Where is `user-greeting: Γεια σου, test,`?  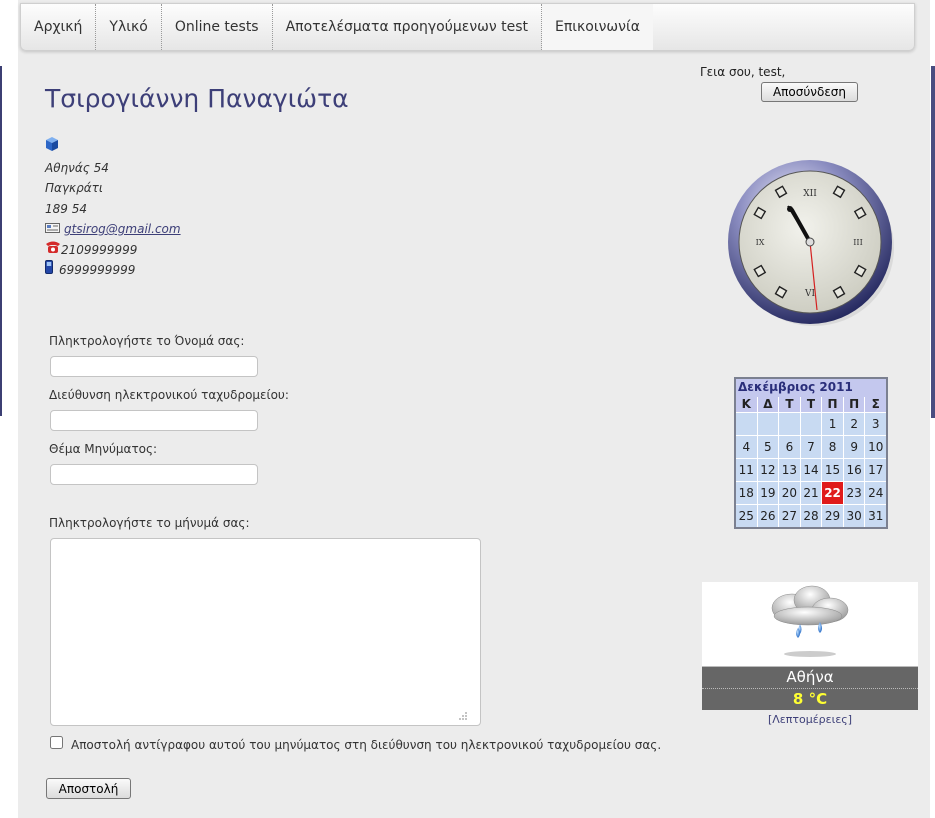
user-greeting: Γεια σου, test, is located at coordinates (743, 72).